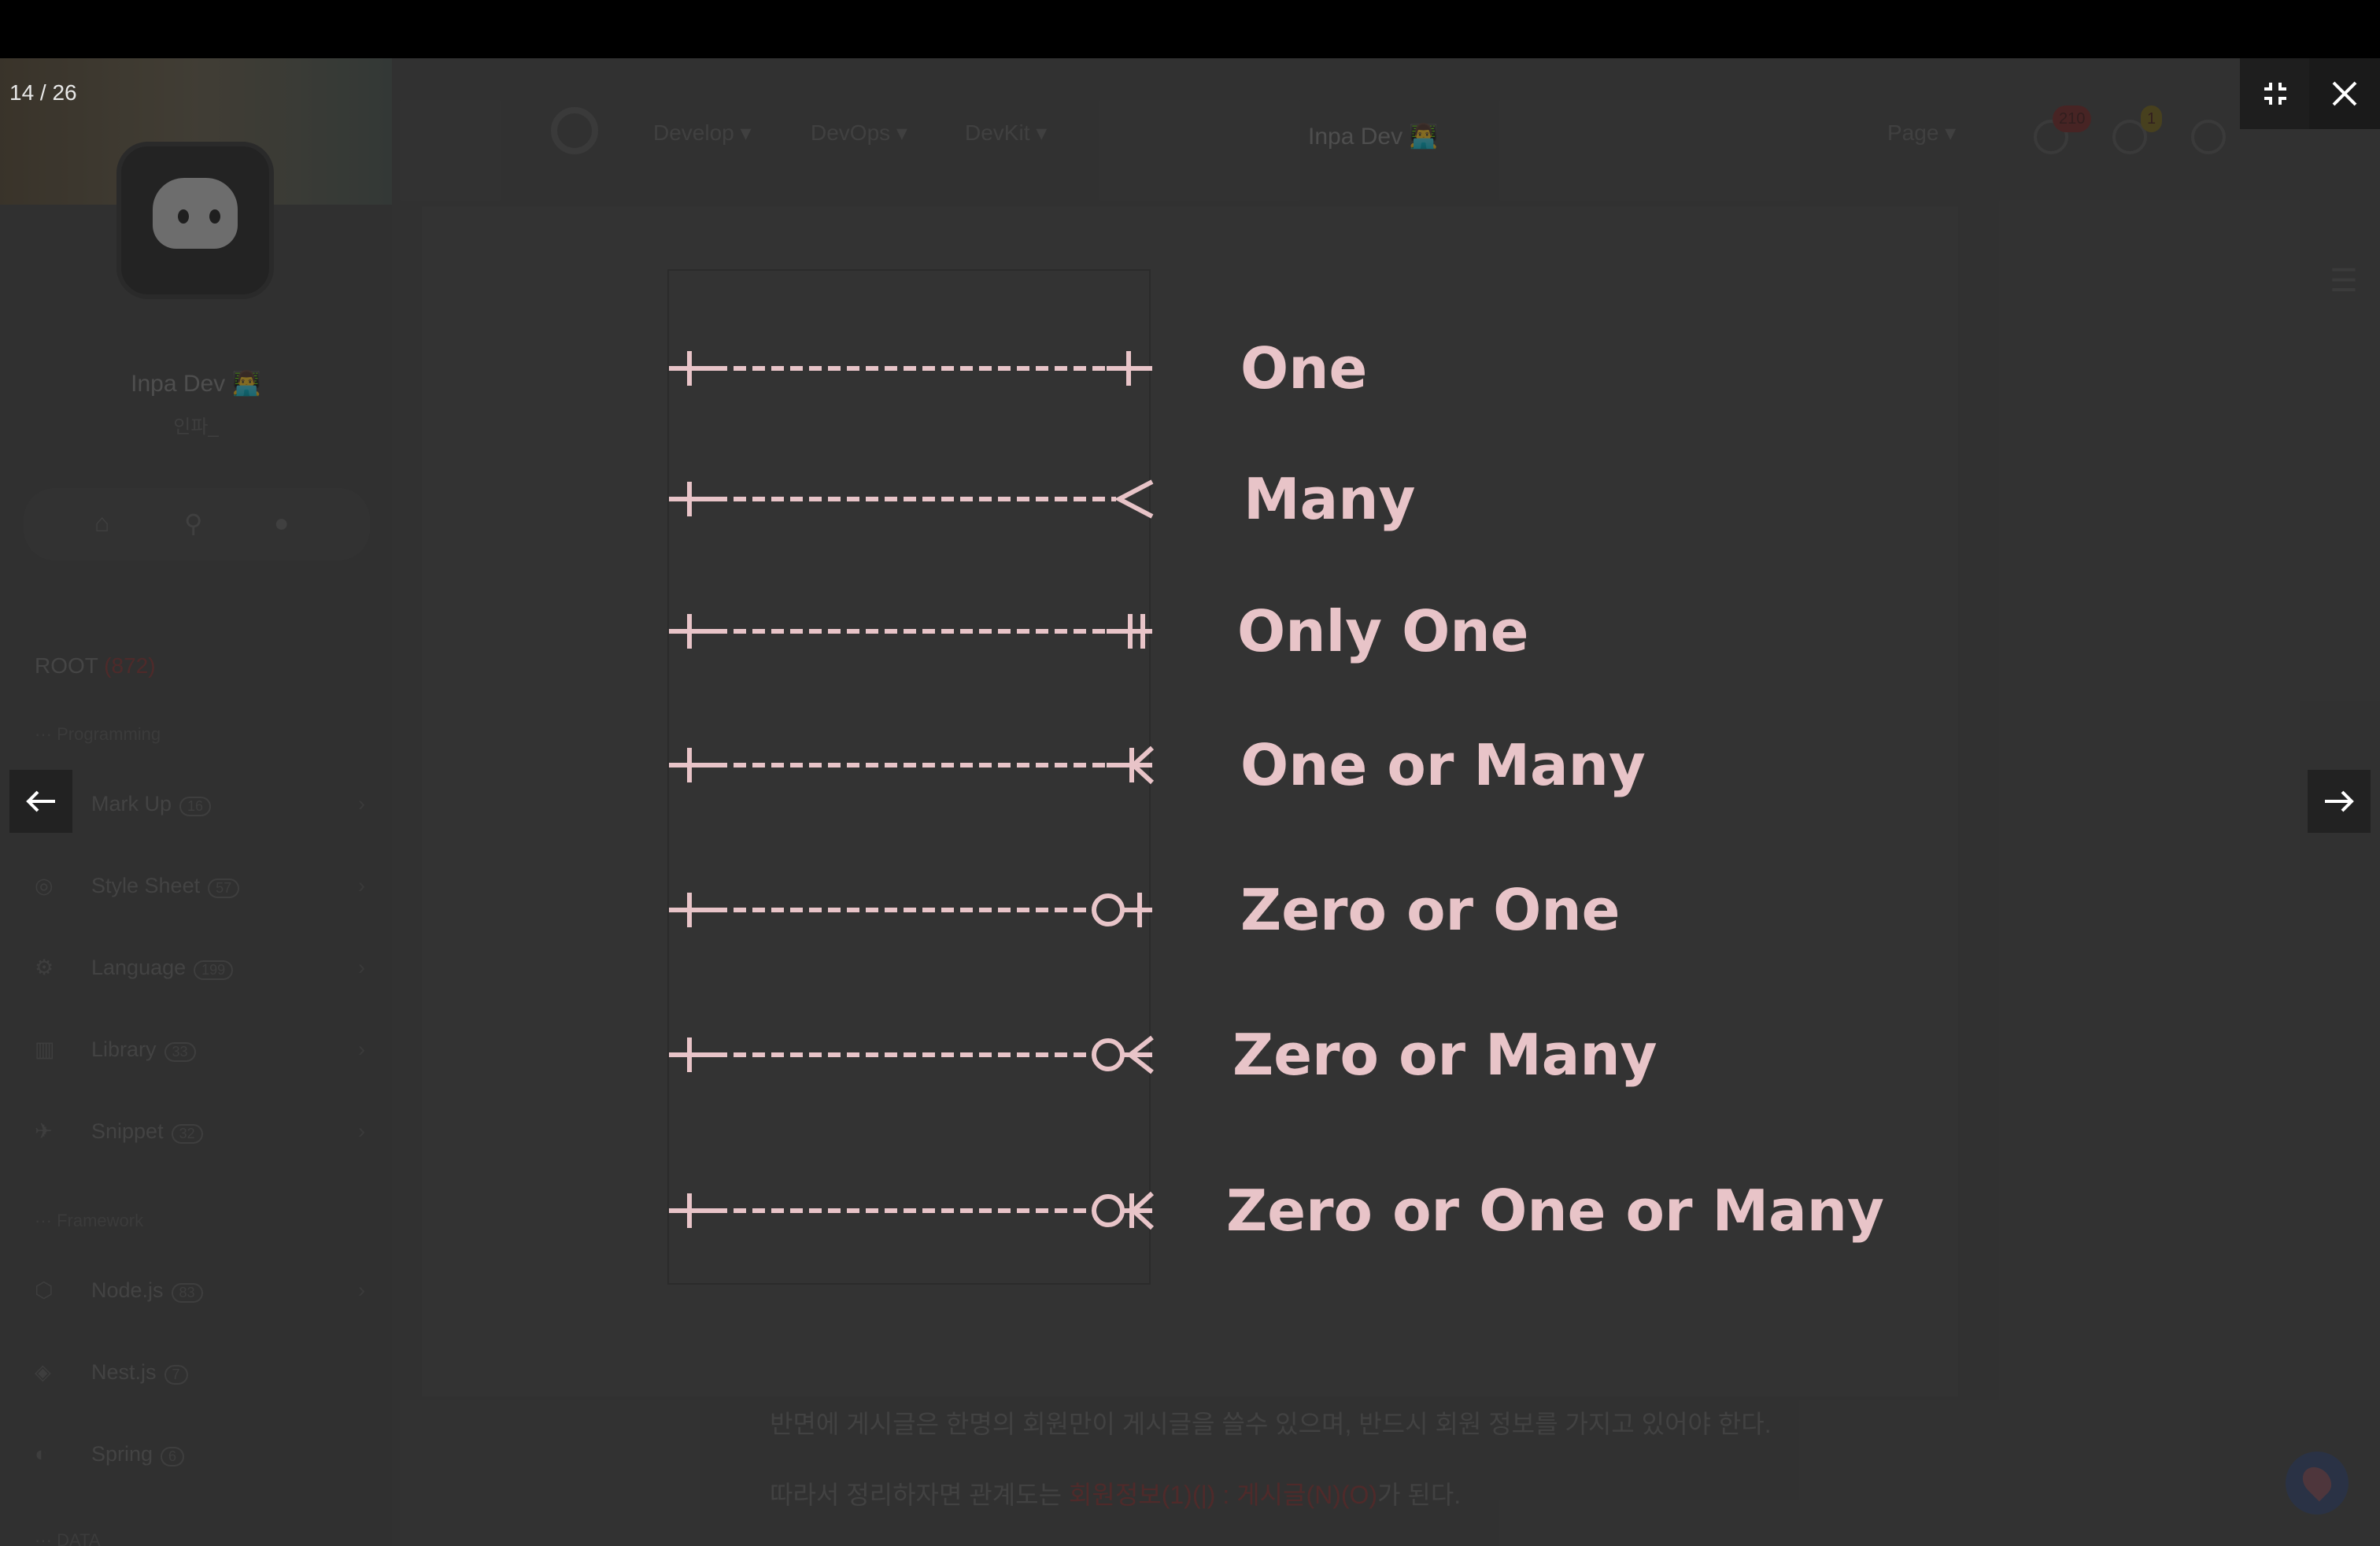 The image size is (2380, 1546). I want to click on notation-row-only-one: Only One, so click(1190, 632).